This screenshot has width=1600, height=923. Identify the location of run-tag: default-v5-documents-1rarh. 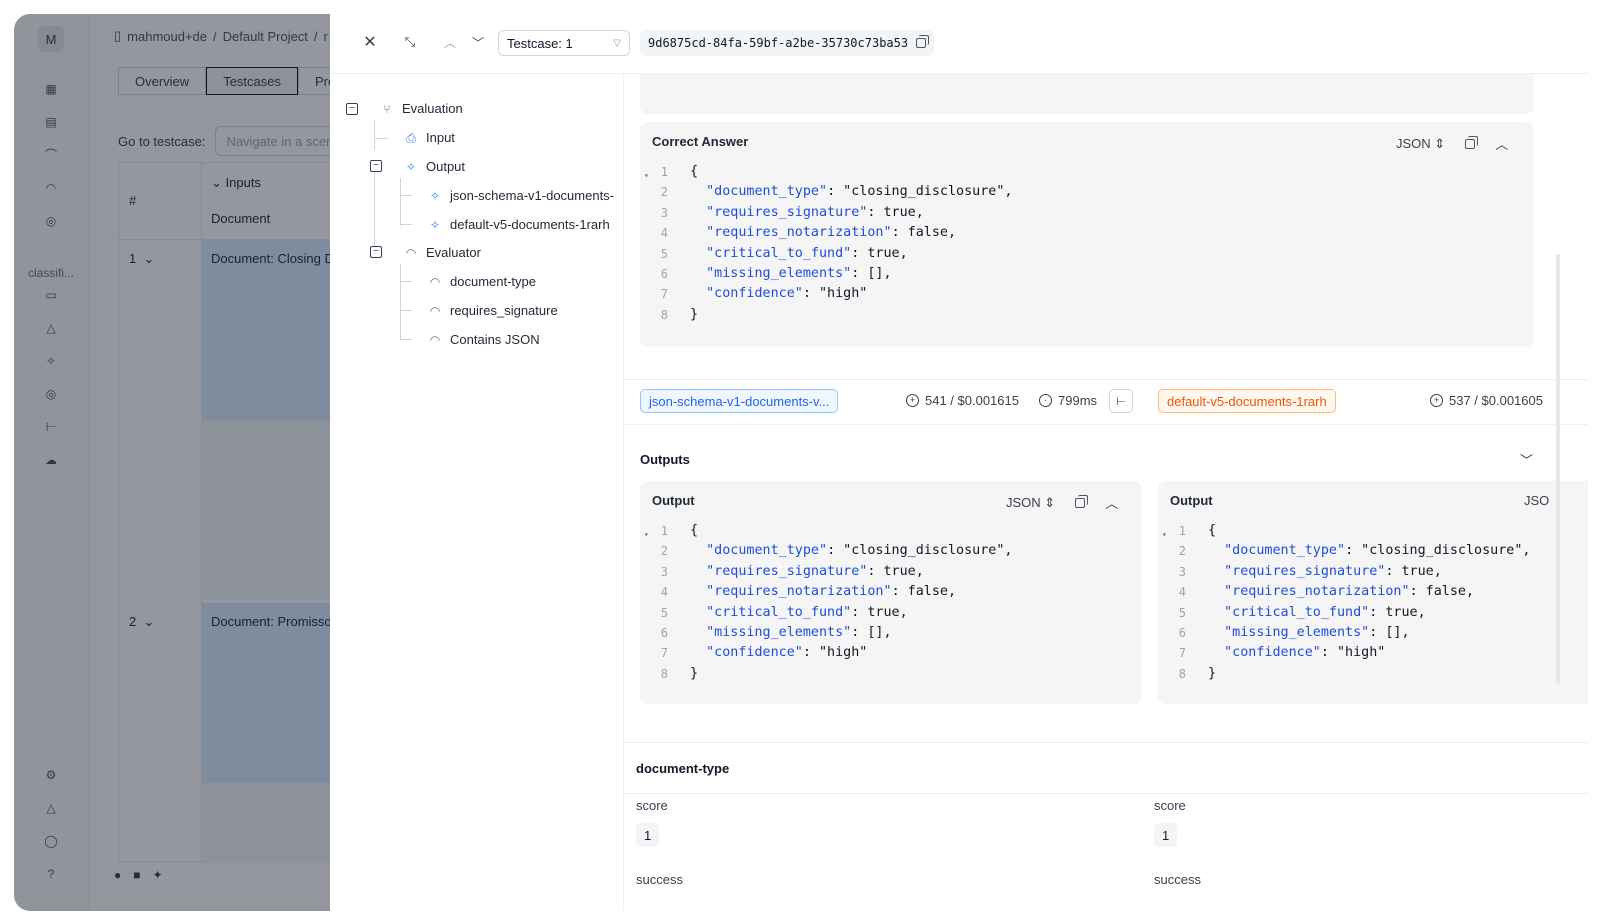
(1247, 401).